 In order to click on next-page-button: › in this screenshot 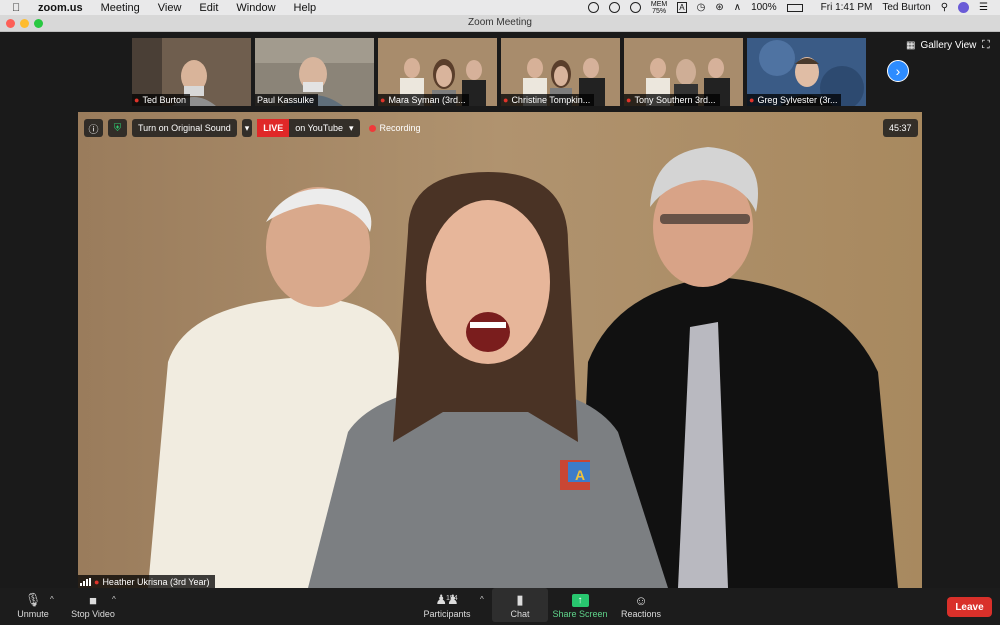, I will do `click(898, 71)`.